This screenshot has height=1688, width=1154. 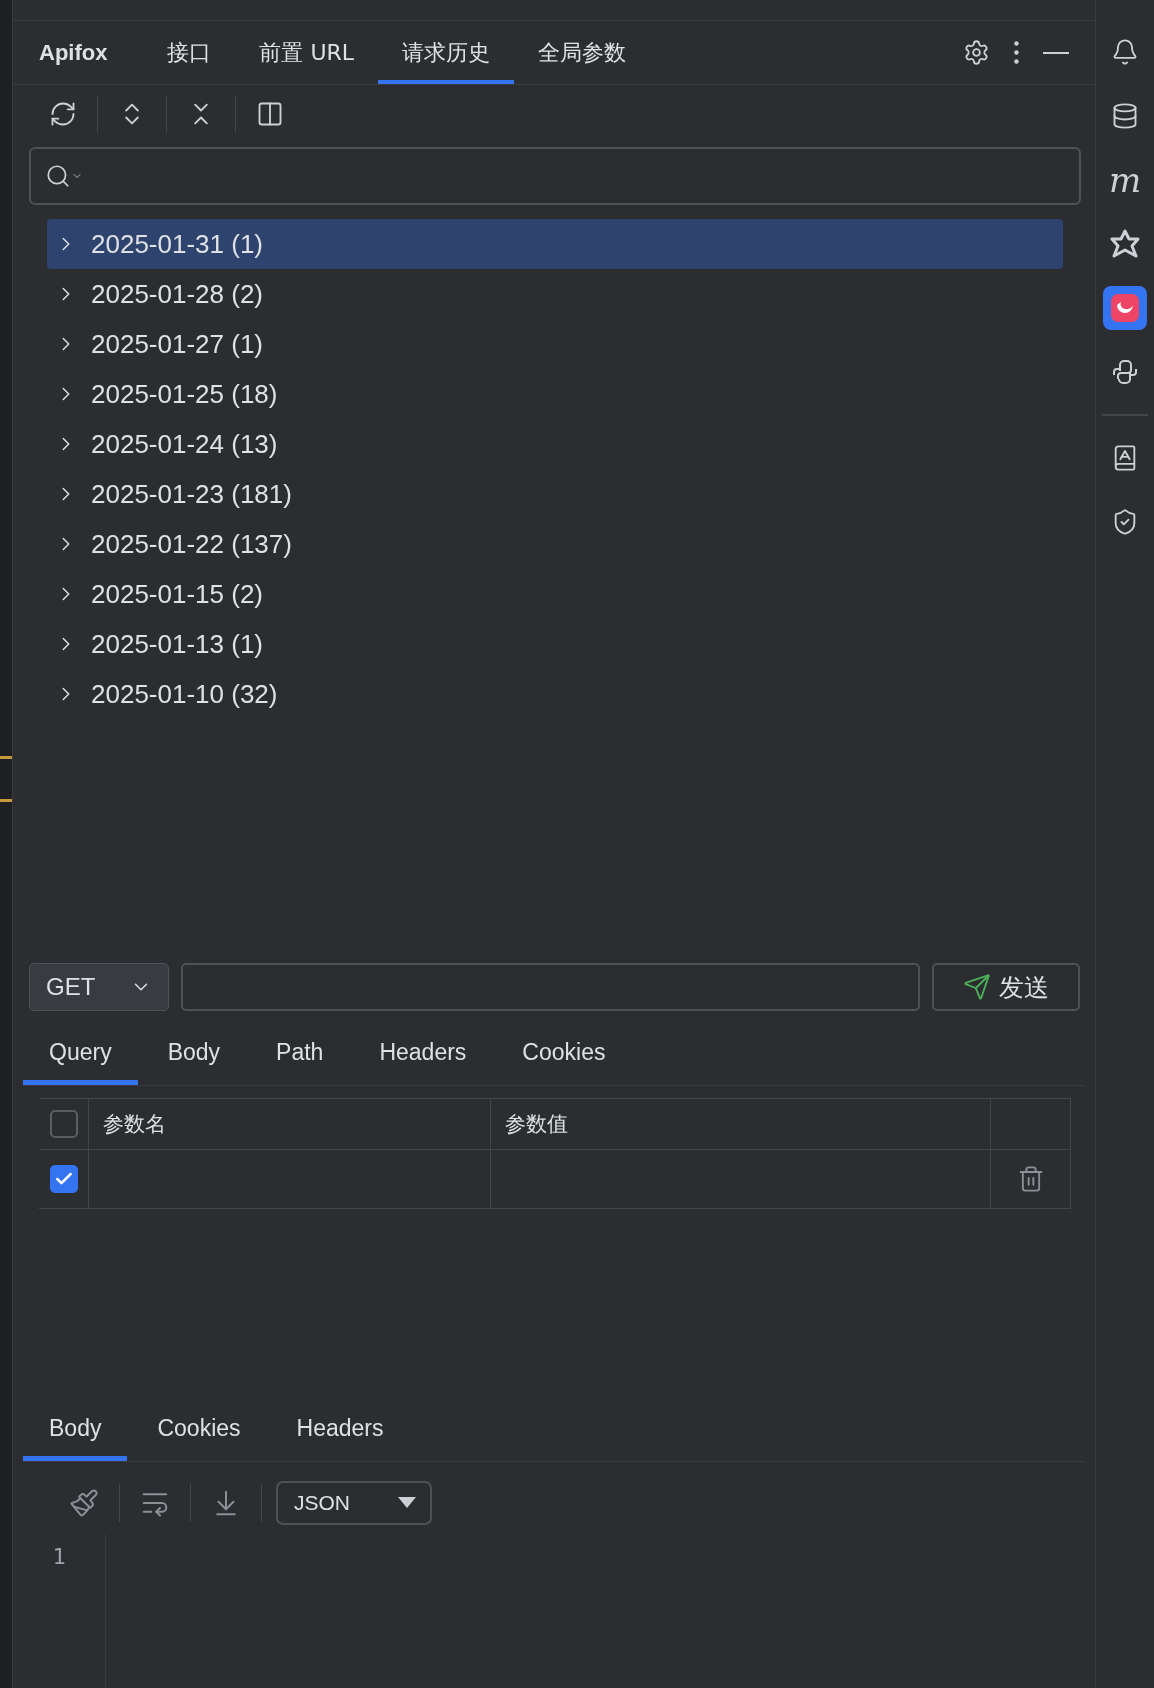 I want to click on database-icon, so click(x=1125, y=116).